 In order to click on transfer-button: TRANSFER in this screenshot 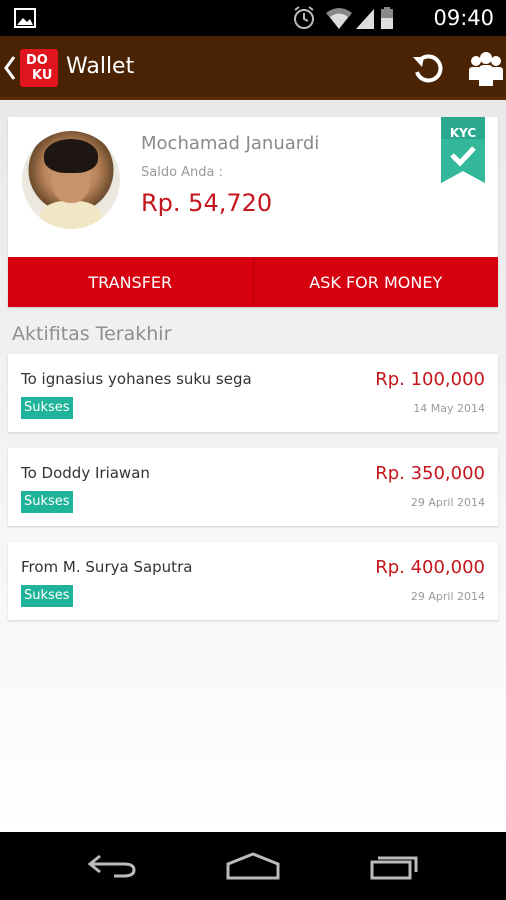, I will do `click(130, 282)`.